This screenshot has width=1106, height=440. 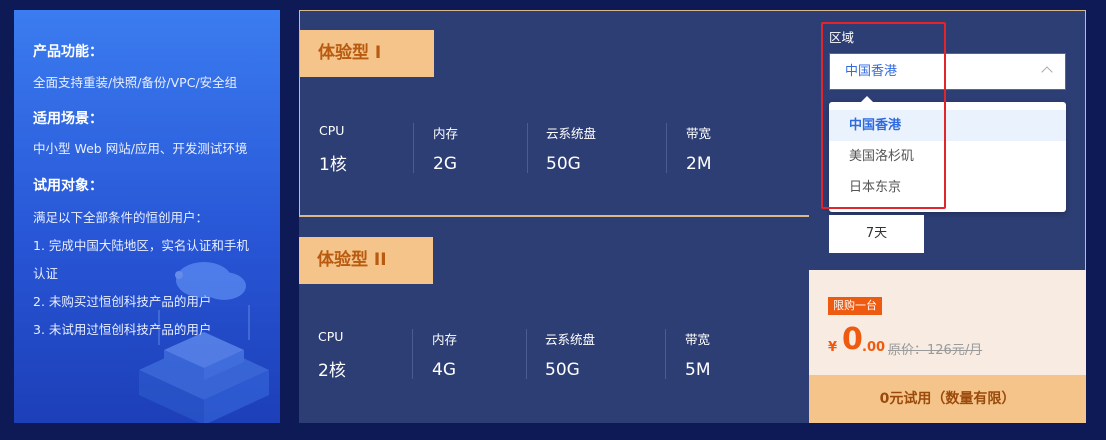 What do you see at coordinates (333, 149) in the screenshot?
I see `spec-cpu: CPU 1核` at bounding box center [333, 149].